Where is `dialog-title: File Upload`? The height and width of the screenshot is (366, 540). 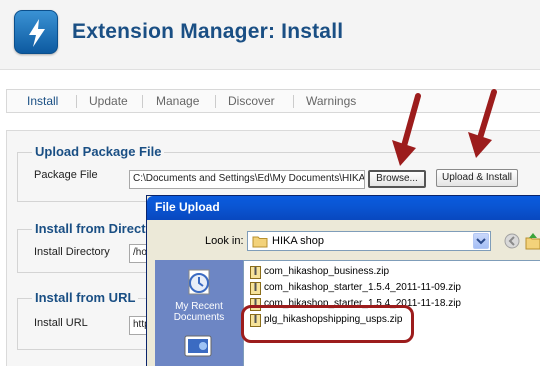
dialog-title: File Upload is located at coordinates (187, 207).